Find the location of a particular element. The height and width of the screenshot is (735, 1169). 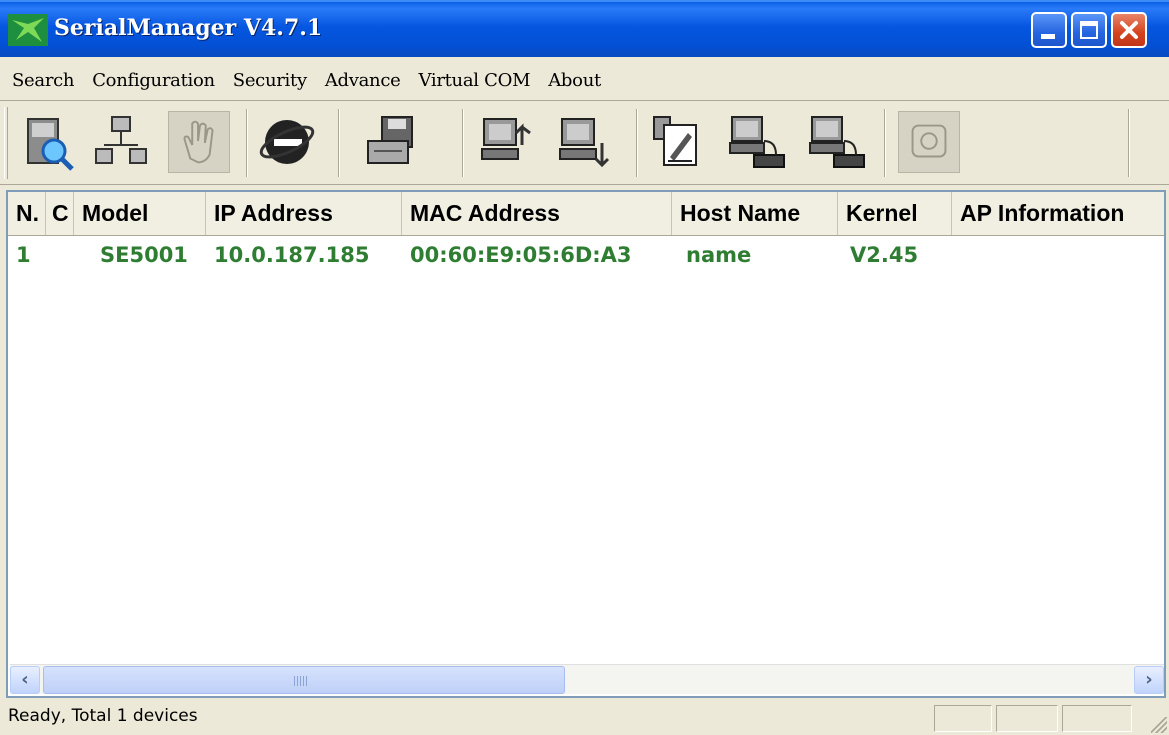

minimize-button is located at coordinates (1049, 30).